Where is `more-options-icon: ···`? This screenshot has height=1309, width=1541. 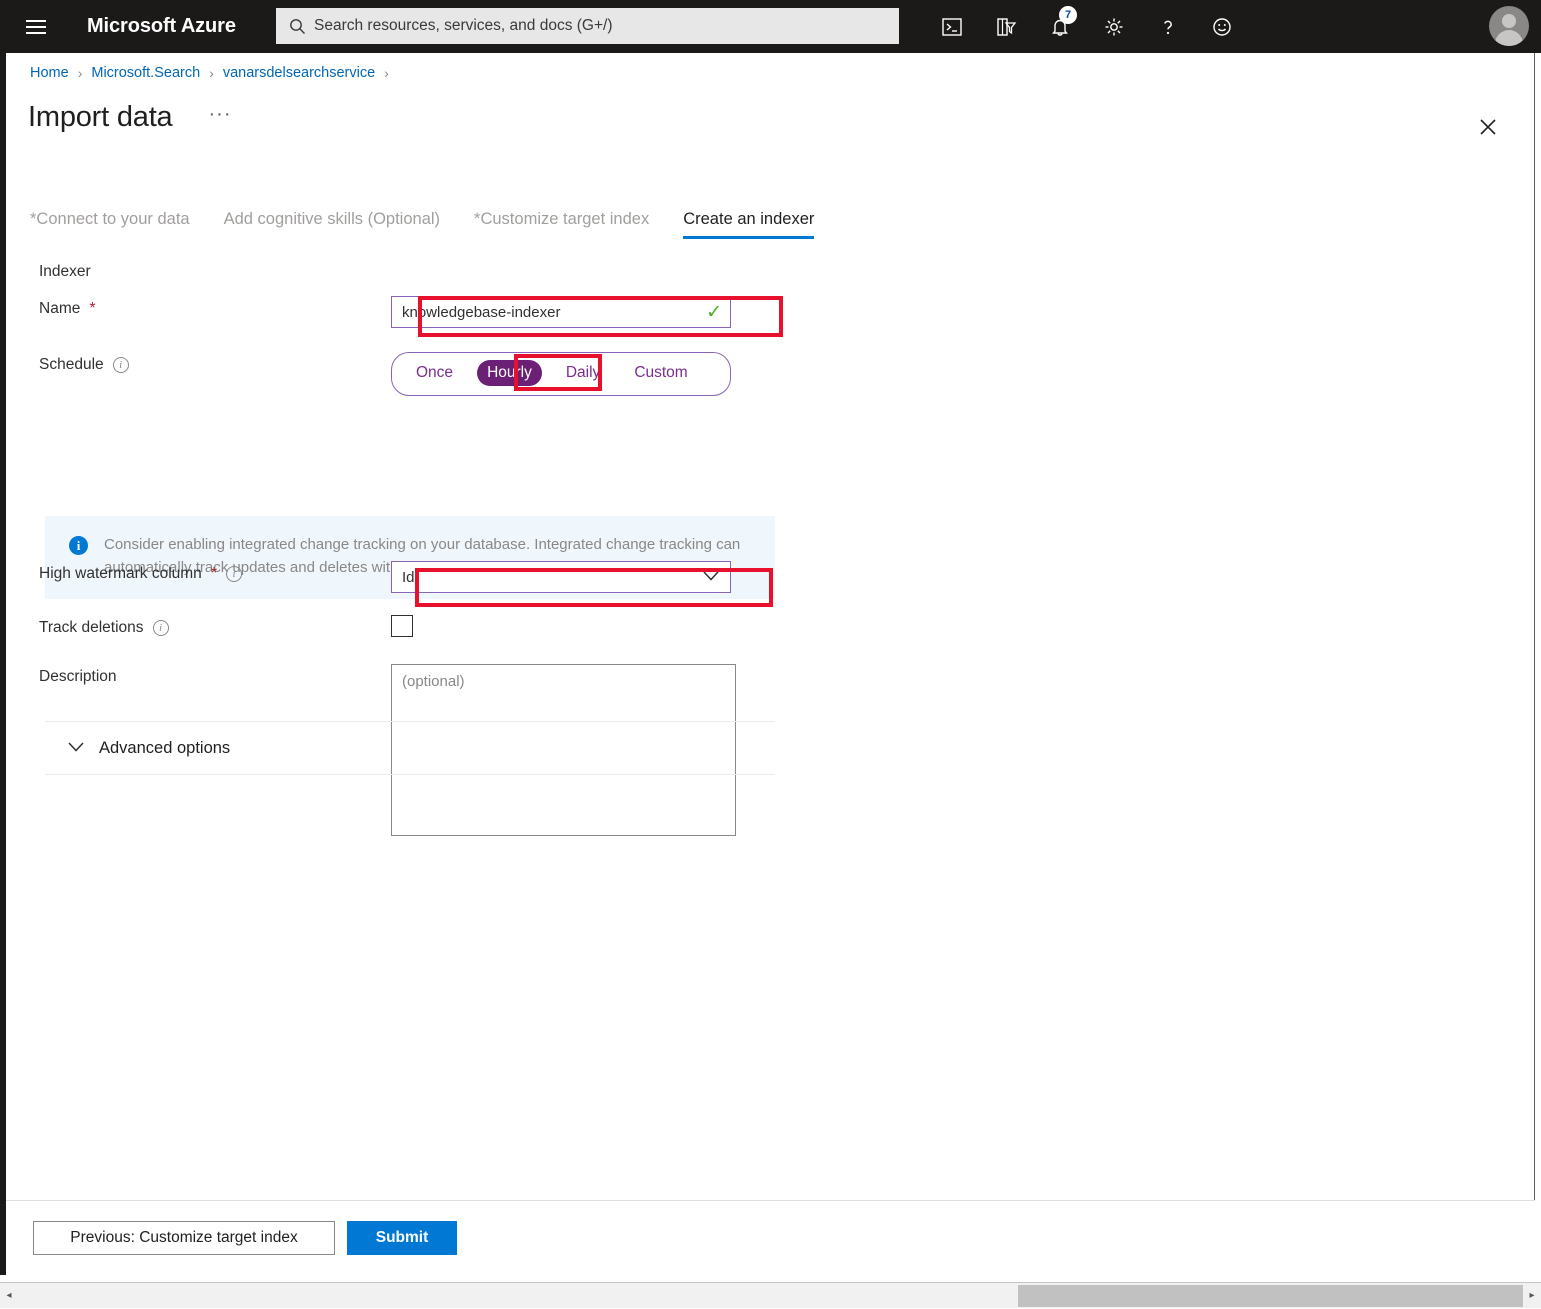
more-options-icon: ··· is located at coordinates (220, 114).